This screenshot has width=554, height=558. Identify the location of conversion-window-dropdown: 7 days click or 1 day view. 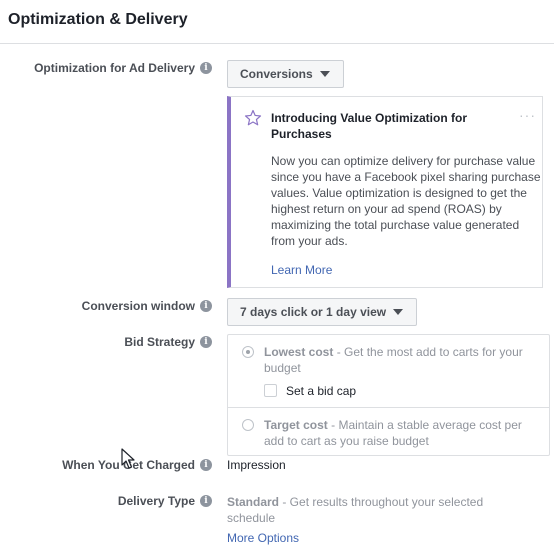
(322, 312).